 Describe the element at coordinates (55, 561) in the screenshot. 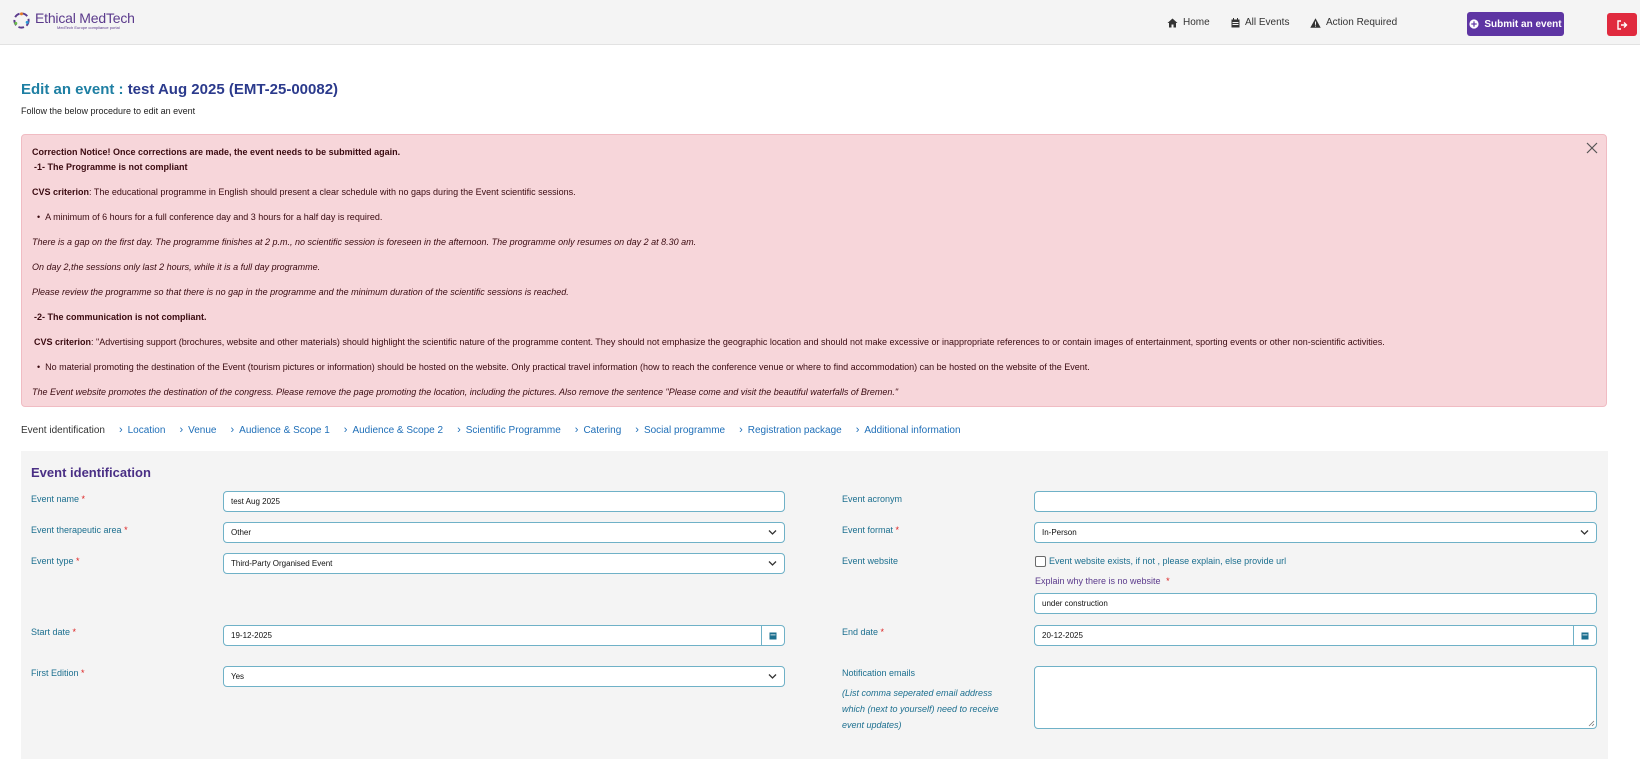

I see `event-type-label: Event type *` at that location.